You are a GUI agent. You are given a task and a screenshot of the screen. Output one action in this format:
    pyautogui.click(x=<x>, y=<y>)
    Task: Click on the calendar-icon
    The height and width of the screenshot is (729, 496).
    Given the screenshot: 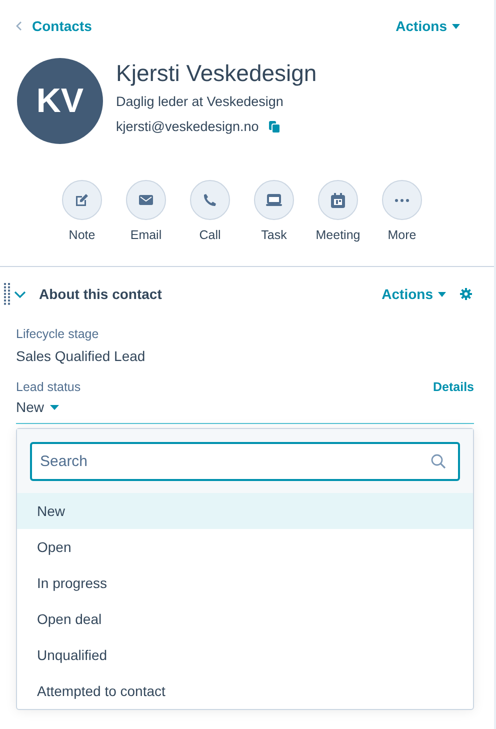 What is the action you would take?
    pyautogui.click(x=338, y=200)
    